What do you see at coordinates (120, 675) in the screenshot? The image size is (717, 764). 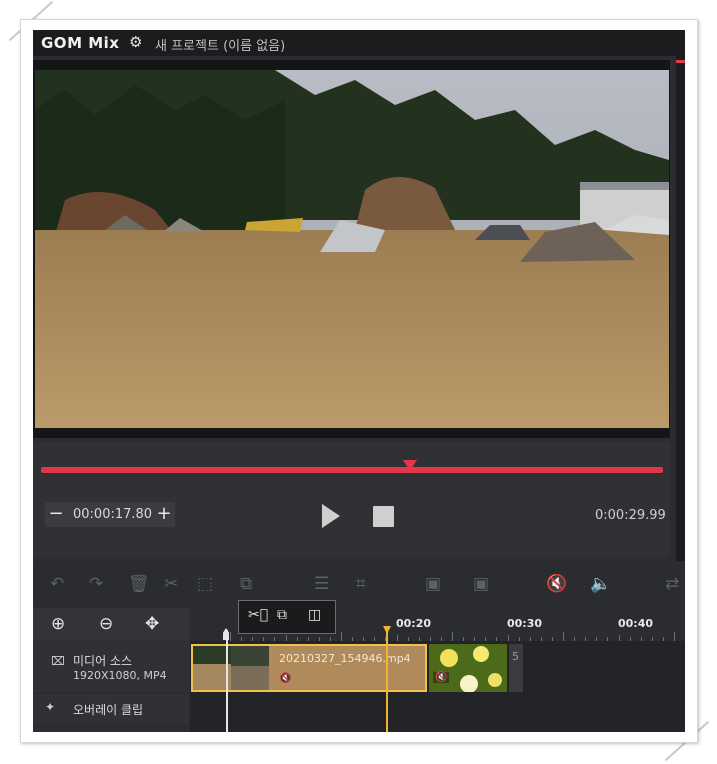 I see `media-track-info: 1920X1080, MP4` at bounding box center [120, 675].